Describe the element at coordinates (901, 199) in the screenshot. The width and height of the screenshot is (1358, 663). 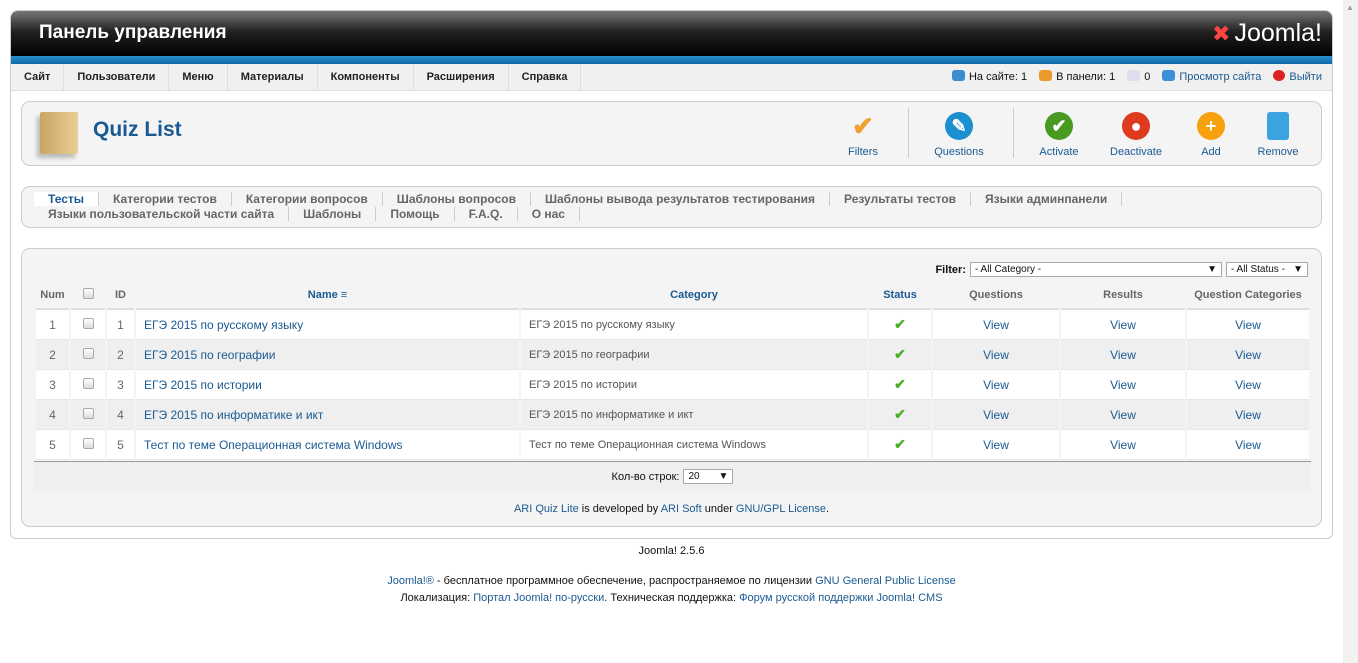
I see `submenu-test-results: Результаты тестов` at that location.